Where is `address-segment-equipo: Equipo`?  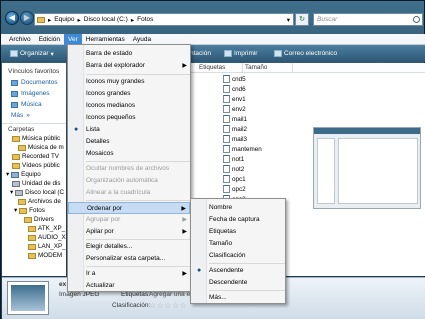
address-segment-equipo: Equipo is located at coordinates (64, 19).